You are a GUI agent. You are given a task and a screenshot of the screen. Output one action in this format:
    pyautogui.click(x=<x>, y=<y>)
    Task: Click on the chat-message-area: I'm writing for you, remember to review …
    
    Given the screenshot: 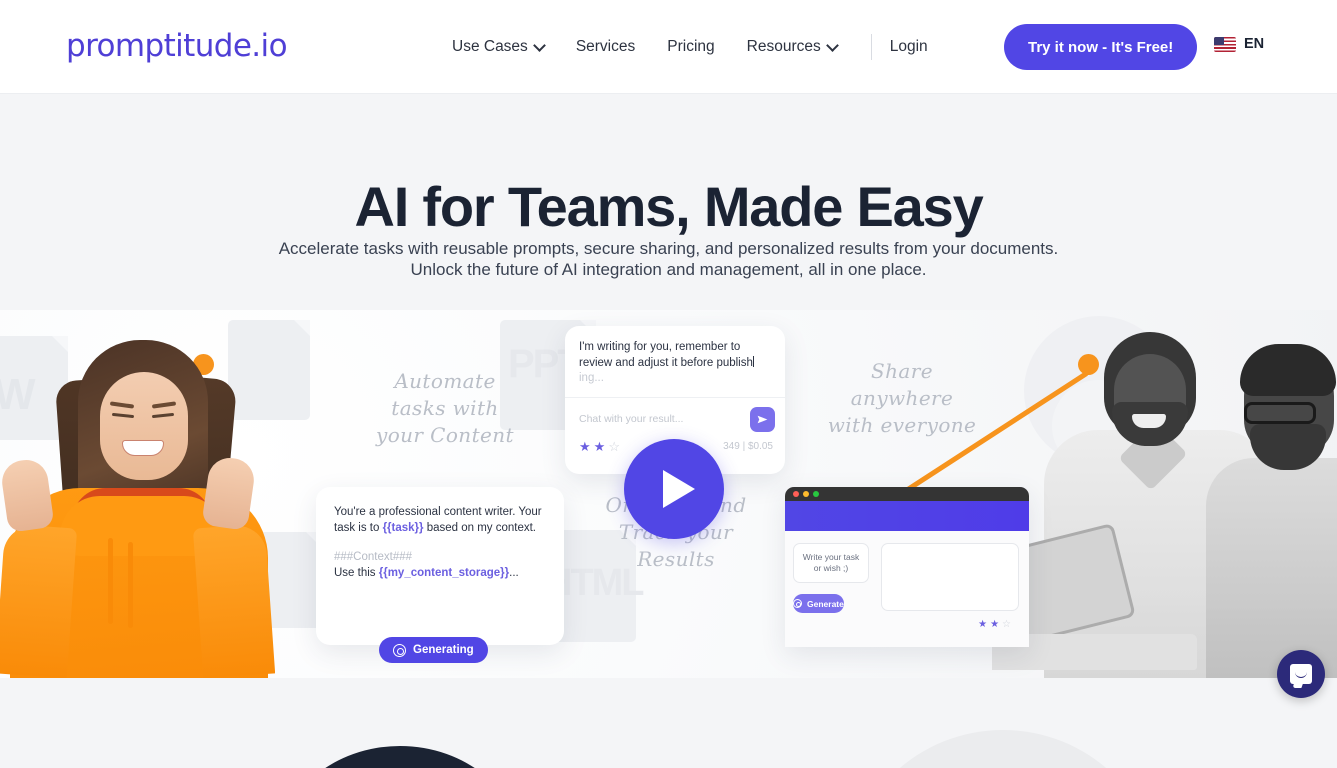 What is the action you would take?
    pyautogui.click(x=675, y=361)
    